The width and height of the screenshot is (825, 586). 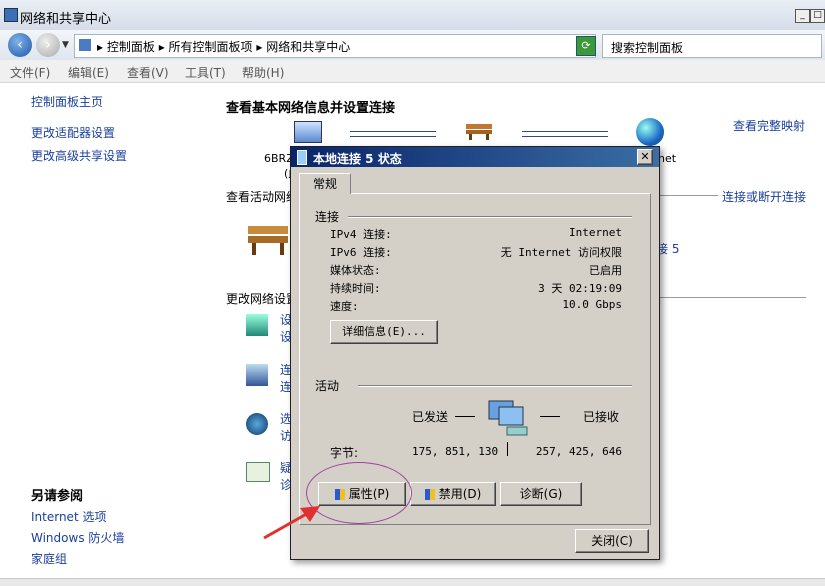 I want to click on search-placeholder: 搜索控制面板, so click(x=647, y=48).